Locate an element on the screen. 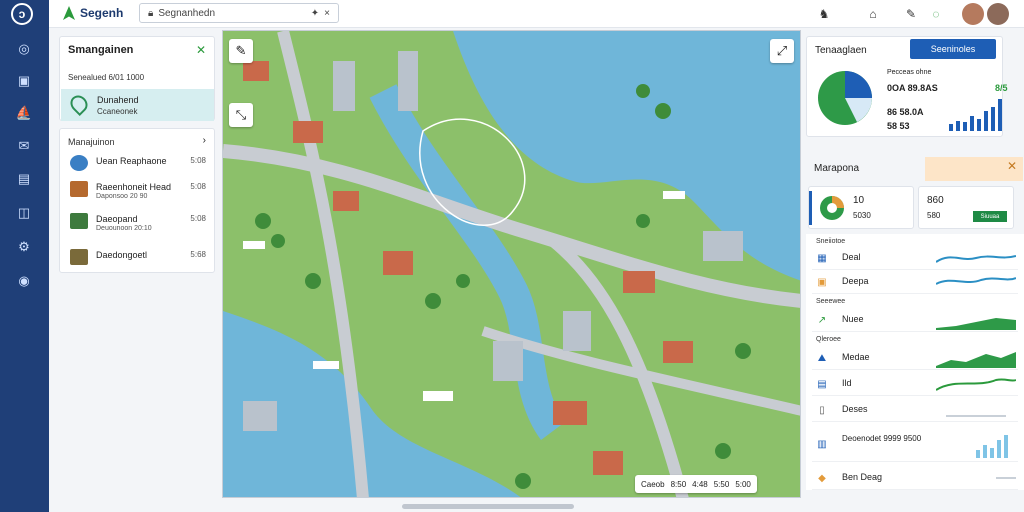  summary-card: 10 5030 is located at coordinates (861, 207).